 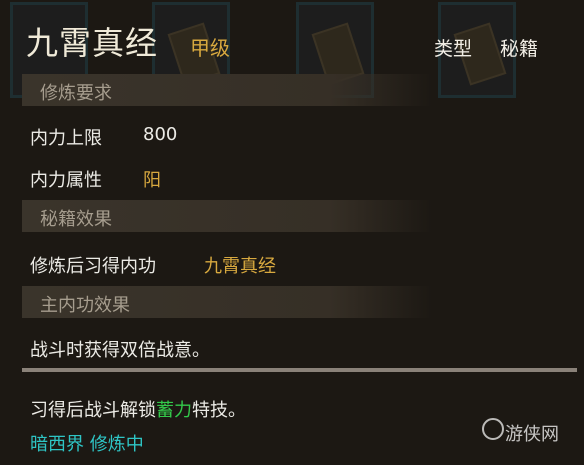 I want to click on neili-attr-value: 阳, so click(x=152, y=180).